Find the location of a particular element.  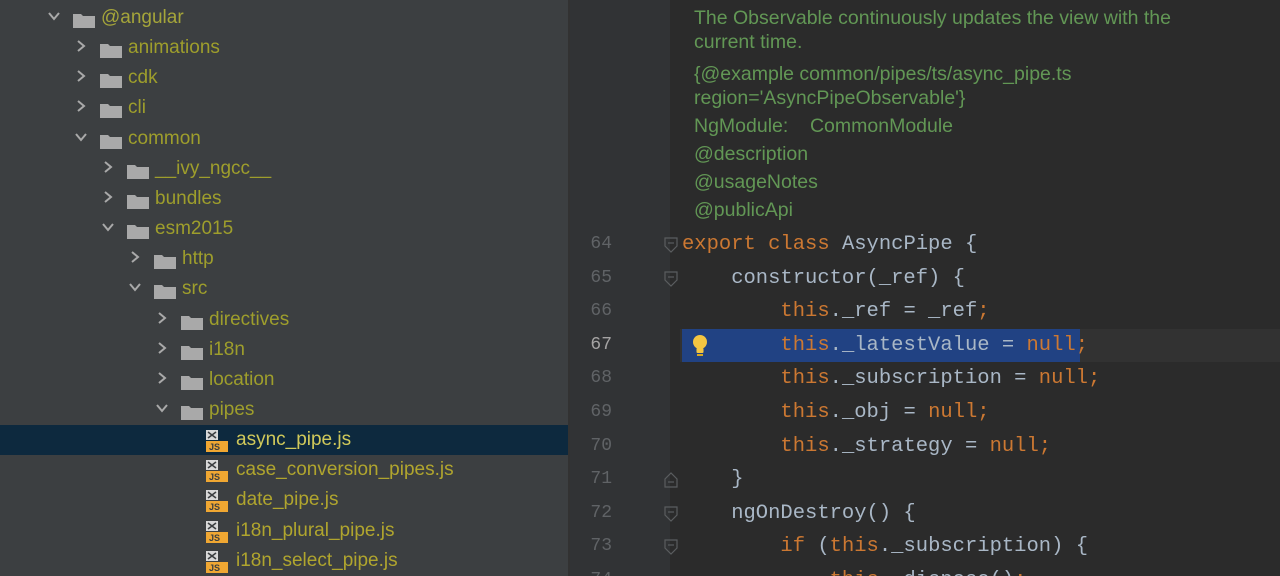

code-line: constructor(_ref) { is located at coordinates (823, 278).